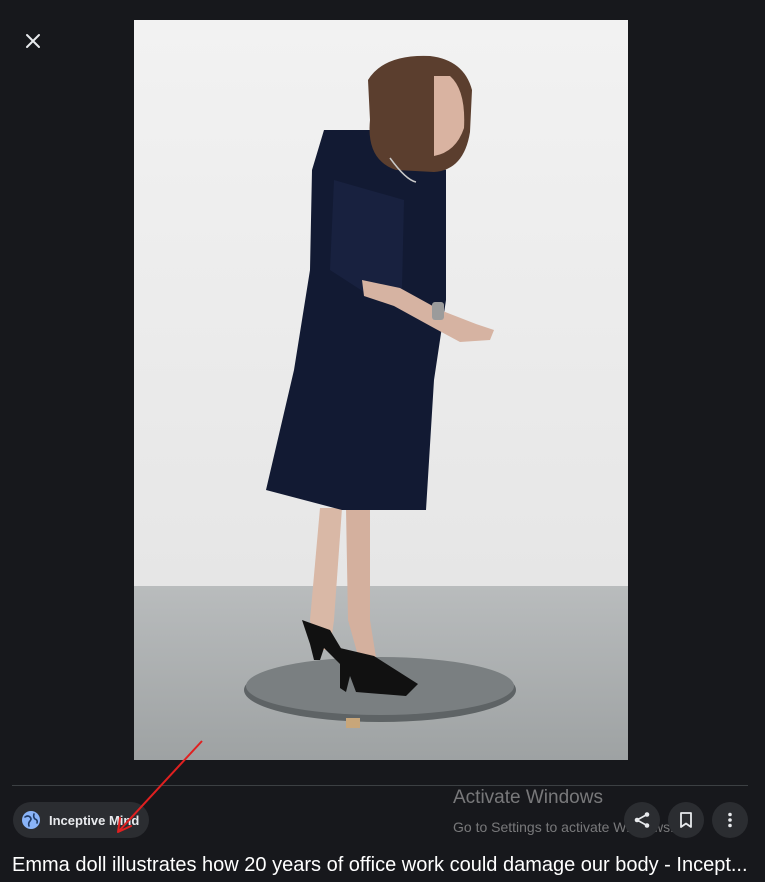  I want to click on globe-icon, so click(31, 820).